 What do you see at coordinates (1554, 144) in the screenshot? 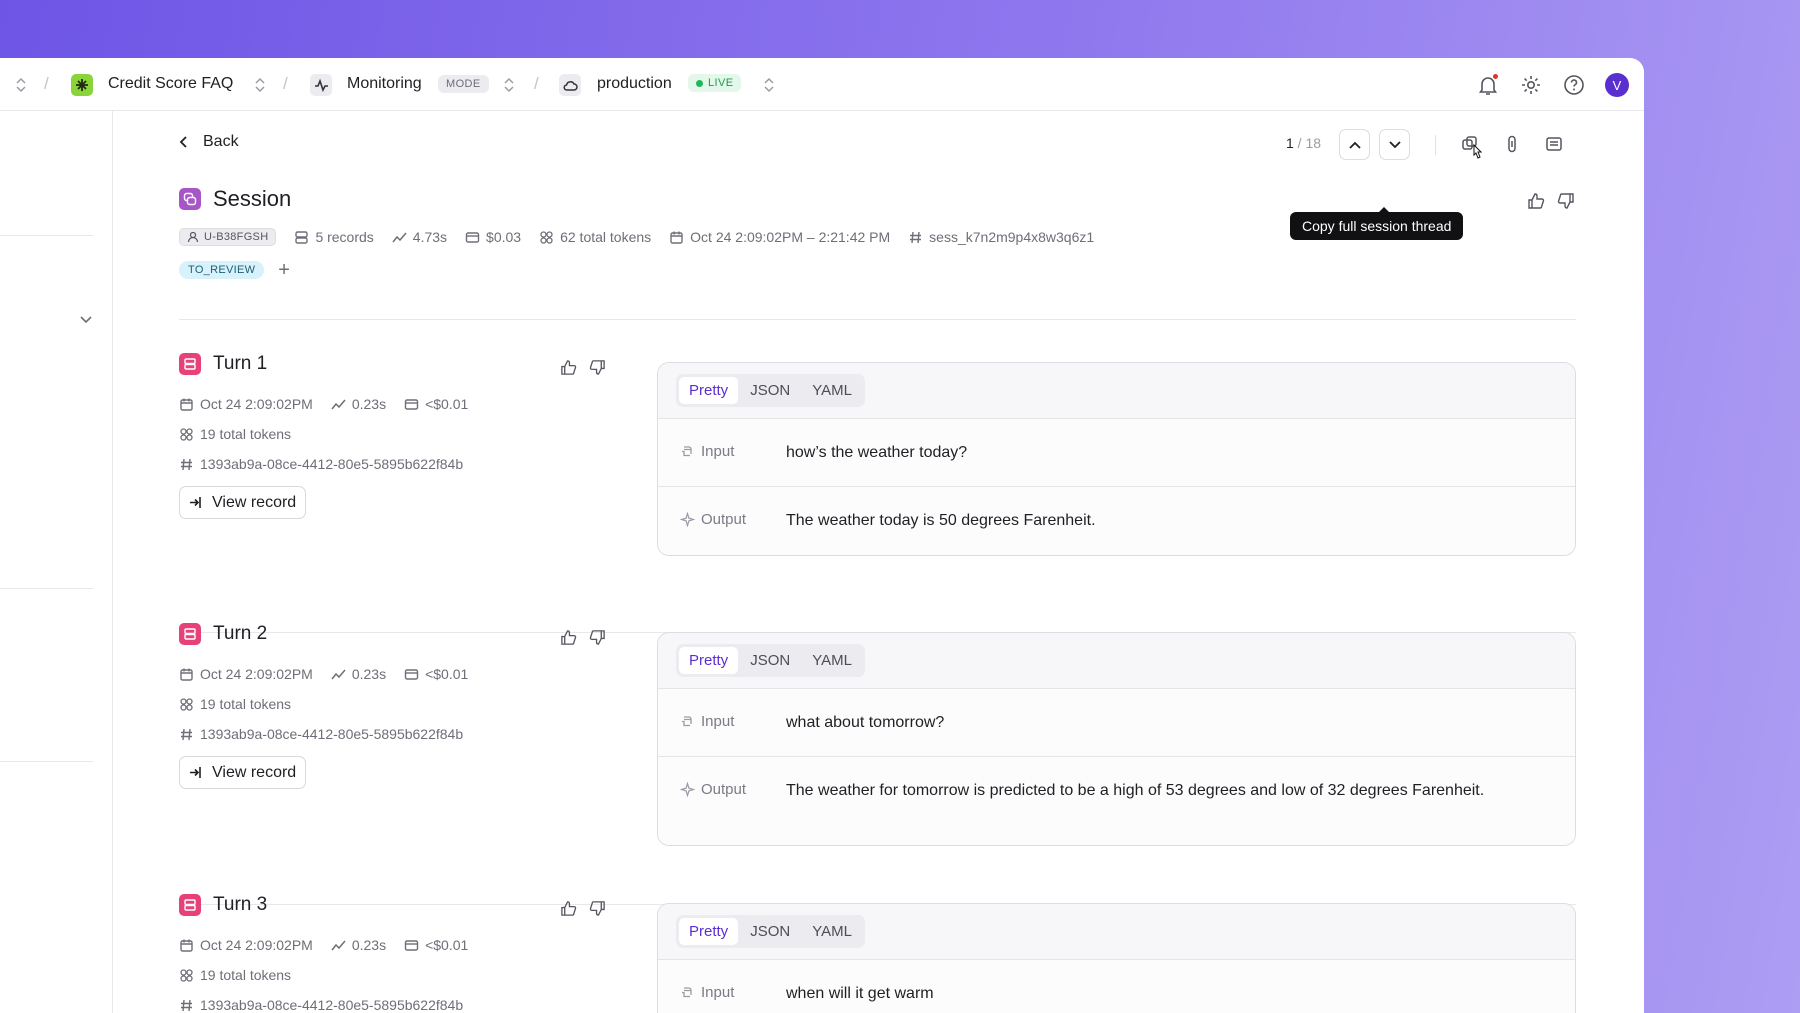
I see `panel-icon` at bounding box center [1554, 144].